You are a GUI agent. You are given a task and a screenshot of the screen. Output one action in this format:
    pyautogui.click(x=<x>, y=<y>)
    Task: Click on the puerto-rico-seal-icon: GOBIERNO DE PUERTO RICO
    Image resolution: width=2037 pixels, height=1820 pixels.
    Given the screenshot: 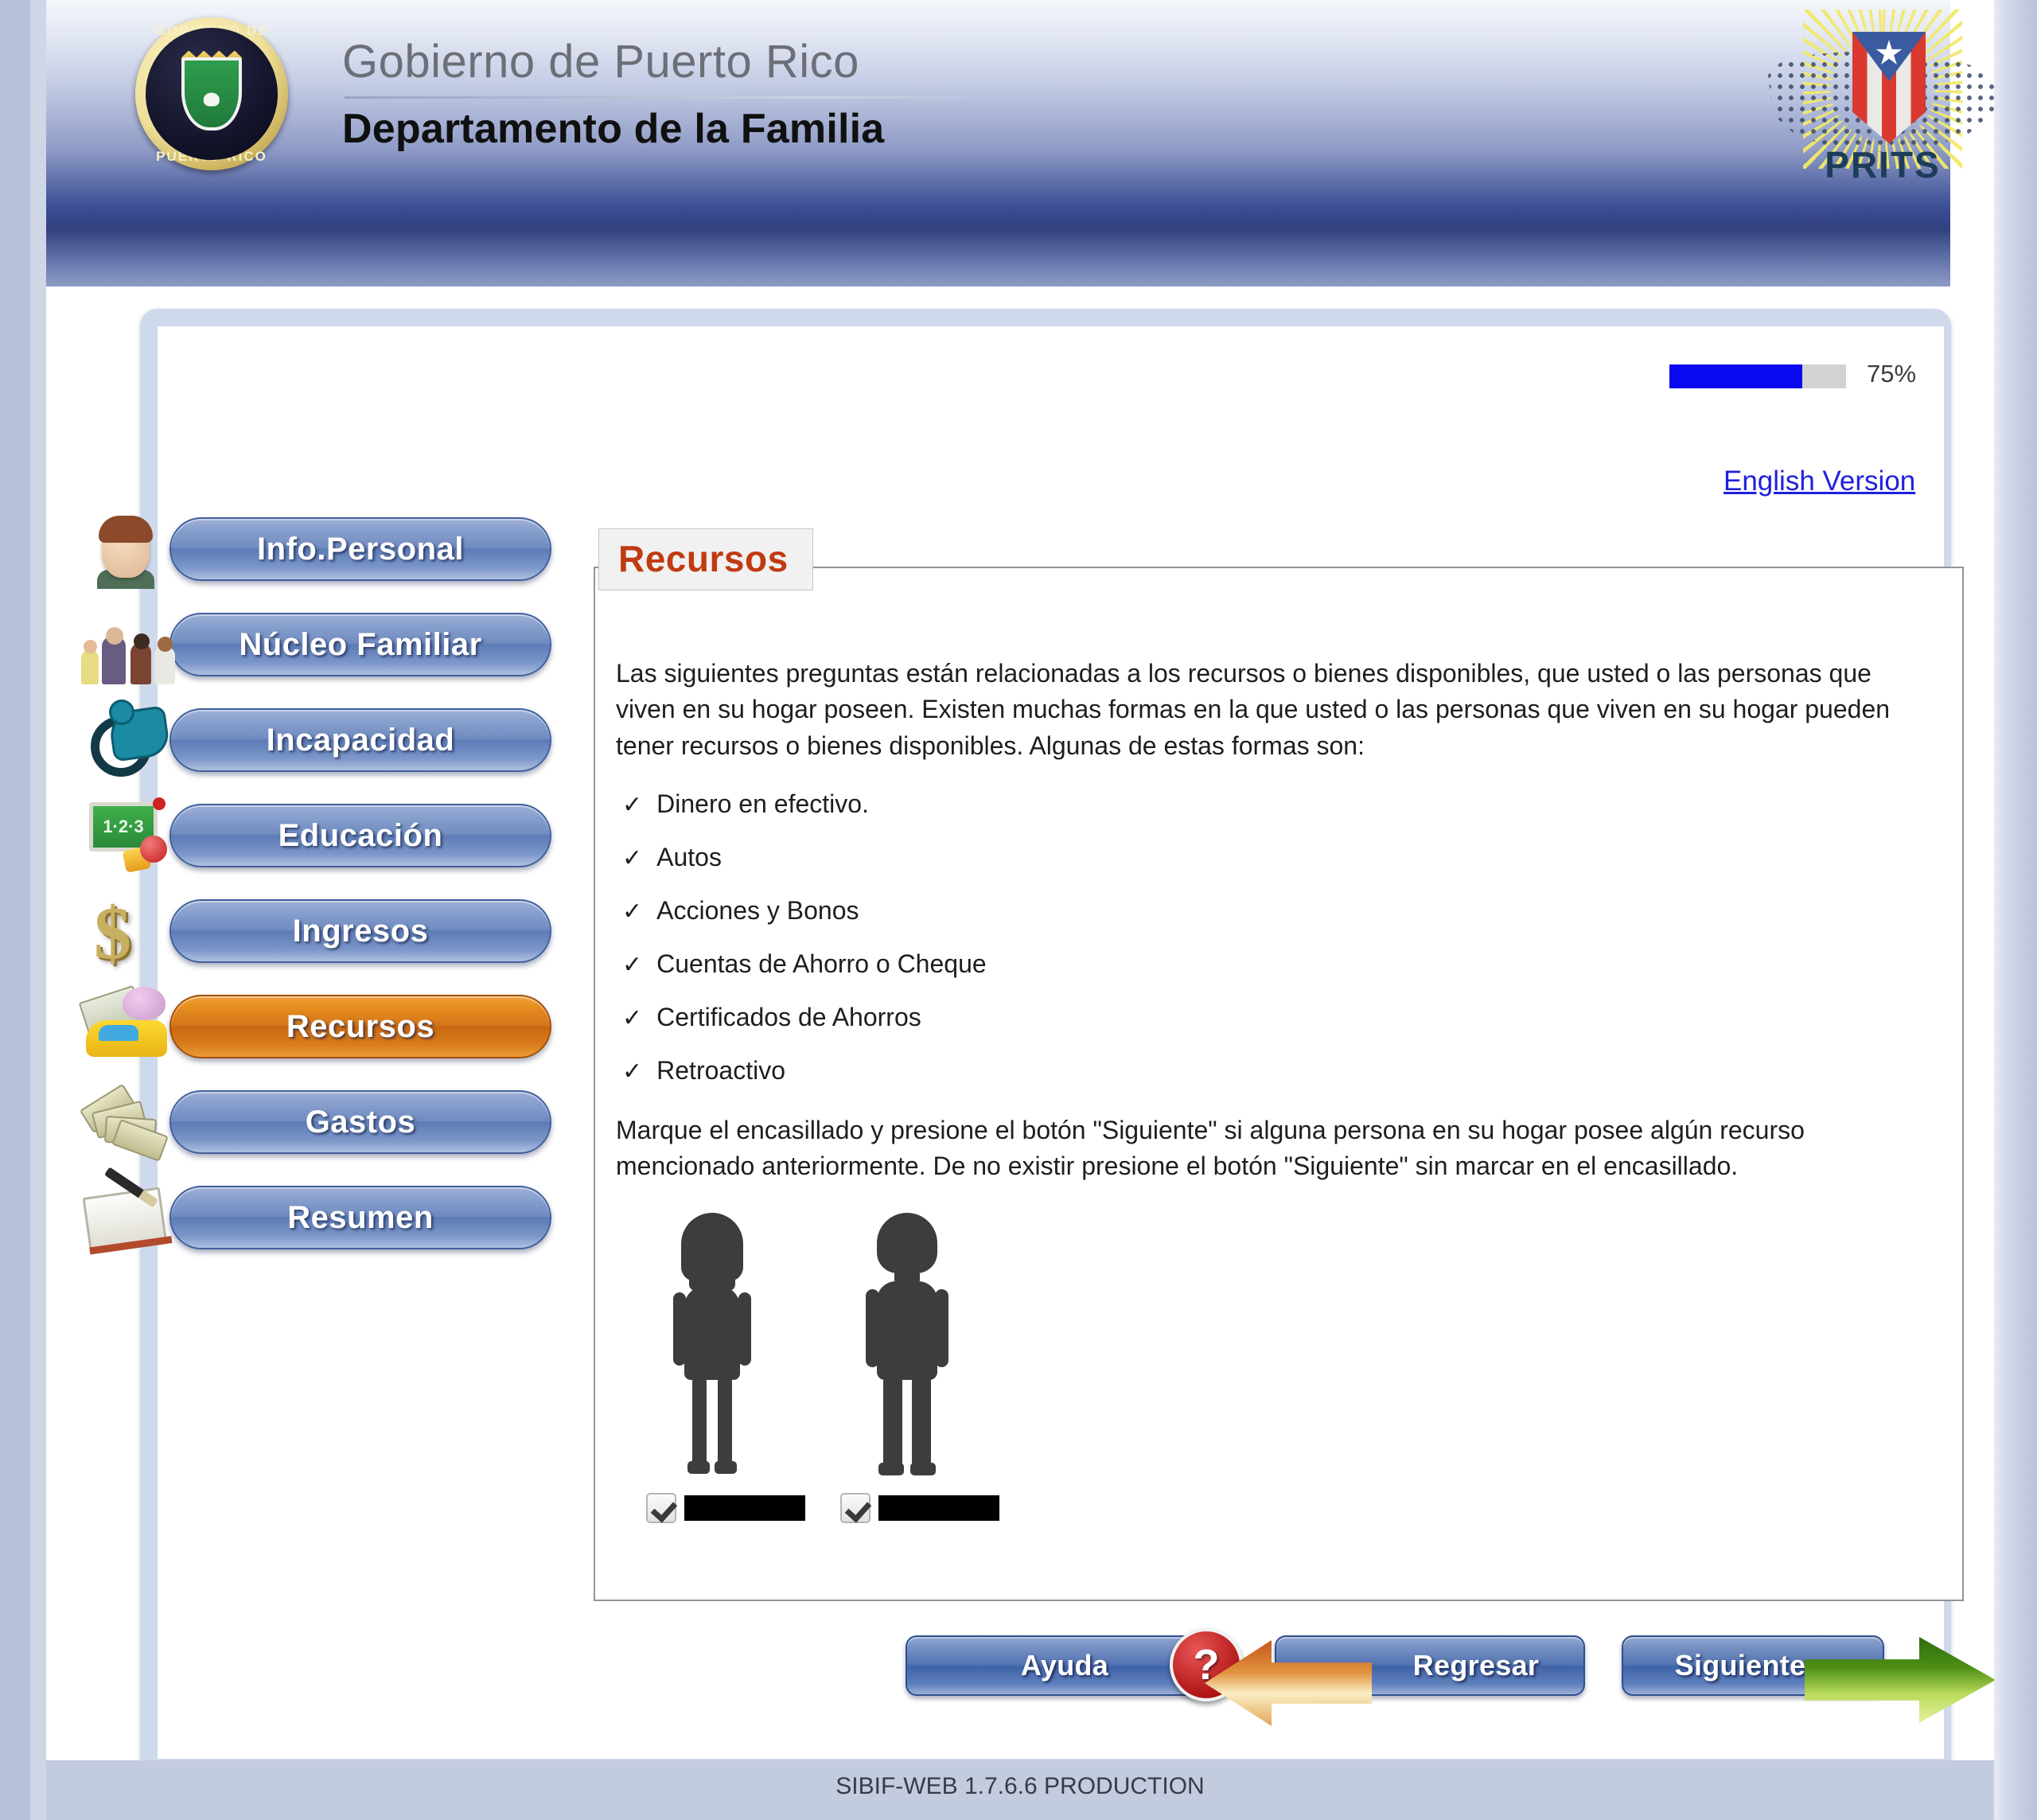 What is the action you would take?
    pyautogui.click(x=211, y=94)
    